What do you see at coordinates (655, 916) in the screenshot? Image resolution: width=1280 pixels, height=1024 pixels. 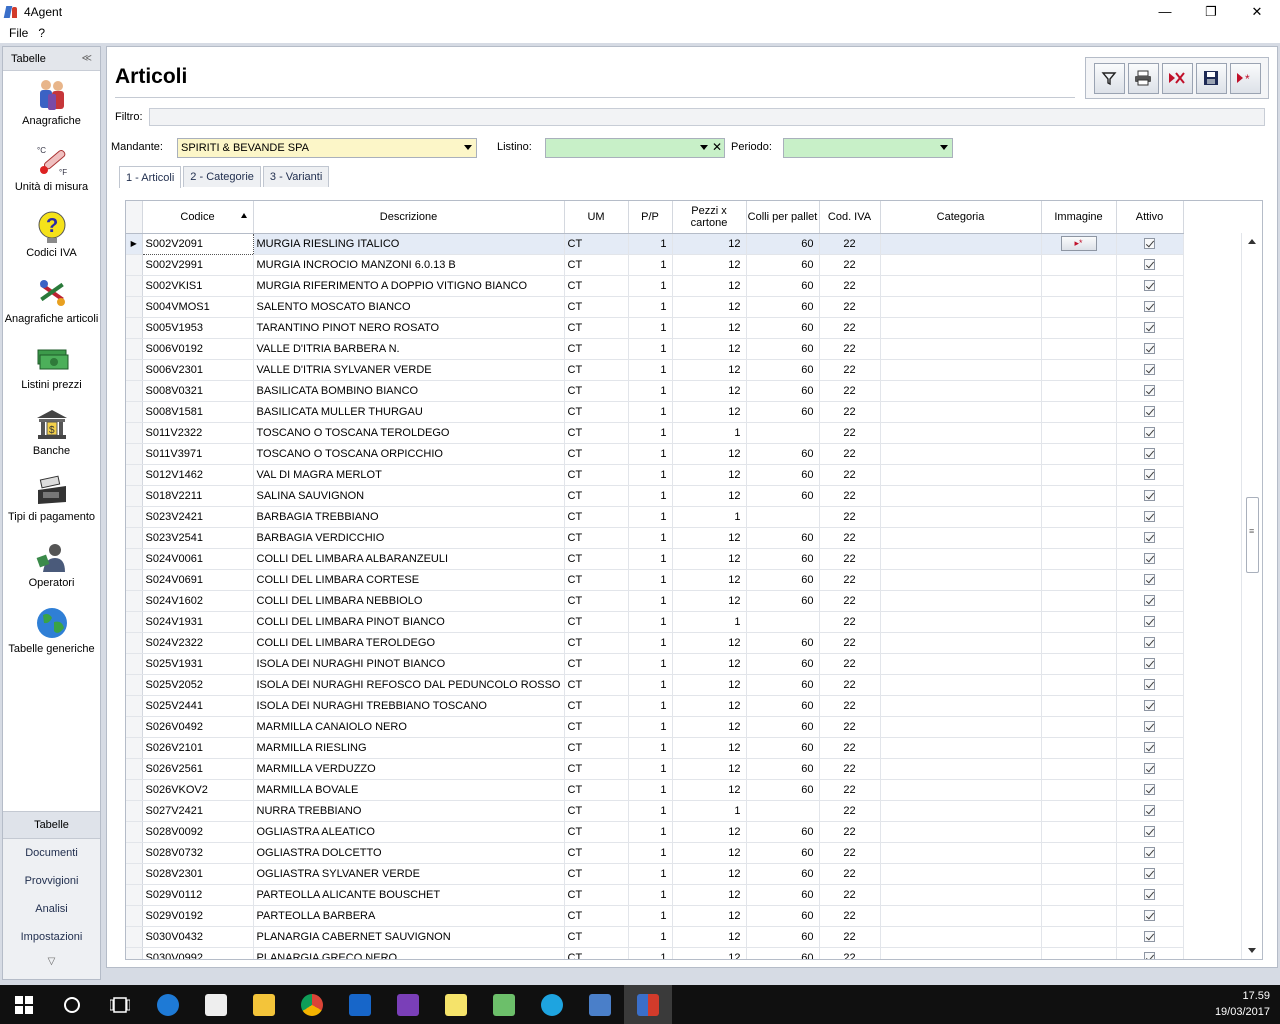 I see `table-row: S029V0192 PARTEOLLA BARBERA CT 1 12 60 22` at bounding box center [655, 916].